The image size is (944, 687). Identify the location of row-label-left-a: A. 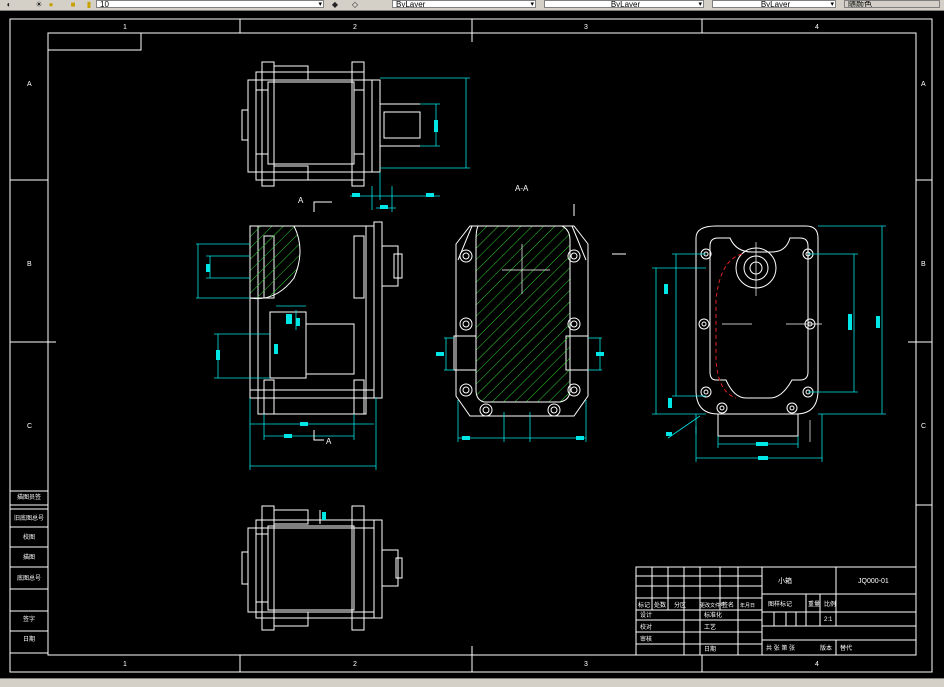
(29, 84).